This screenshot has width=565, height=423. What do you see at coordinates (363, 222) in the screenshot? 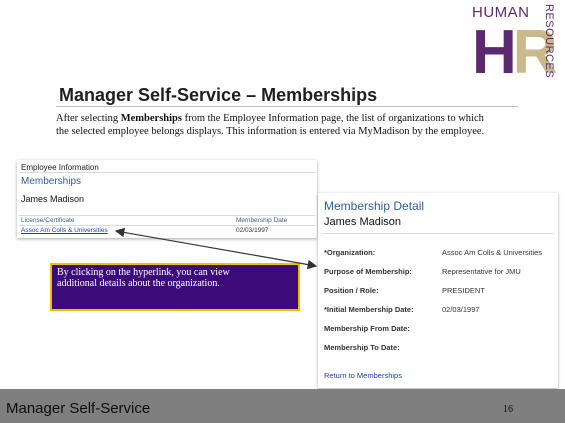
I see `detail-employee-name: James Madison` at bounding box center [363, 222].